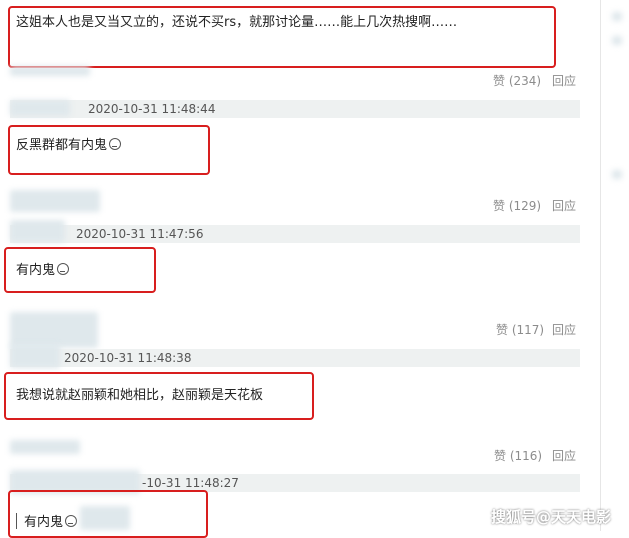 Image resolution: width=629 pixels, height=538 pixels. What do you see at coordinates (140, 234) in the screenshot?
I see `comment-timestamp: 2020-10-31 11:47:56` at bounding box center [140, 234].